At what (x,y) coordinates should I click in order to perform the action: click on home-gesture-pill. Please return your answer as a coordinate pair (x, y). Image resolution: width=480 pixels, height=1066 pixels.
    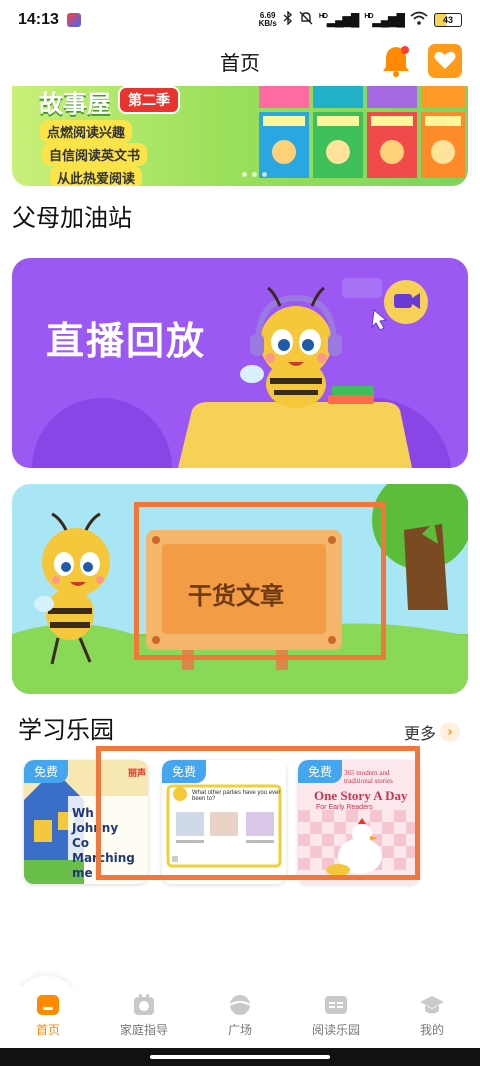
    Looking at the image, I should click on (240, 1057).